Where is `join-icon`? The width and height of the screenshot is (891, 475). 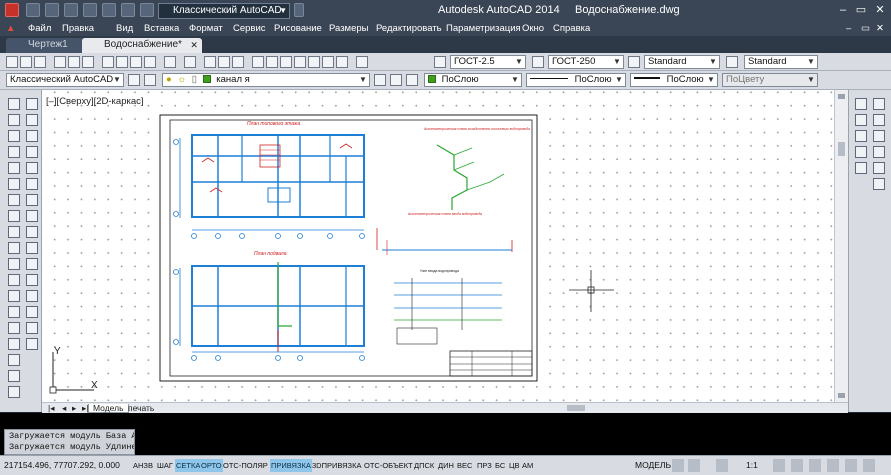
join-icon is located at coordinates (32, 296).